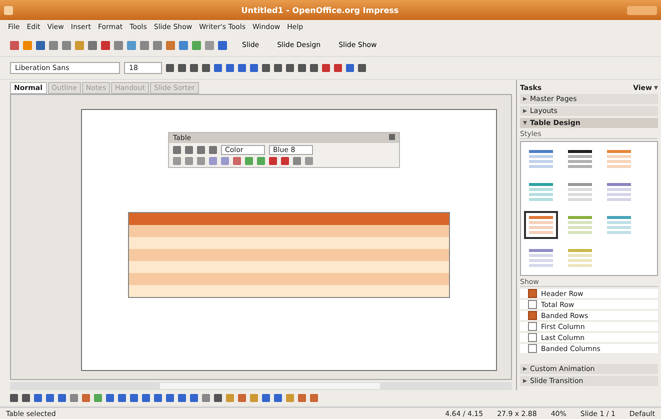 This screenshot has height=419, width=661. What do you see at coordinates (8, 10) in the screenshot?
I see `app-icon` at bounding box center [8, 10].